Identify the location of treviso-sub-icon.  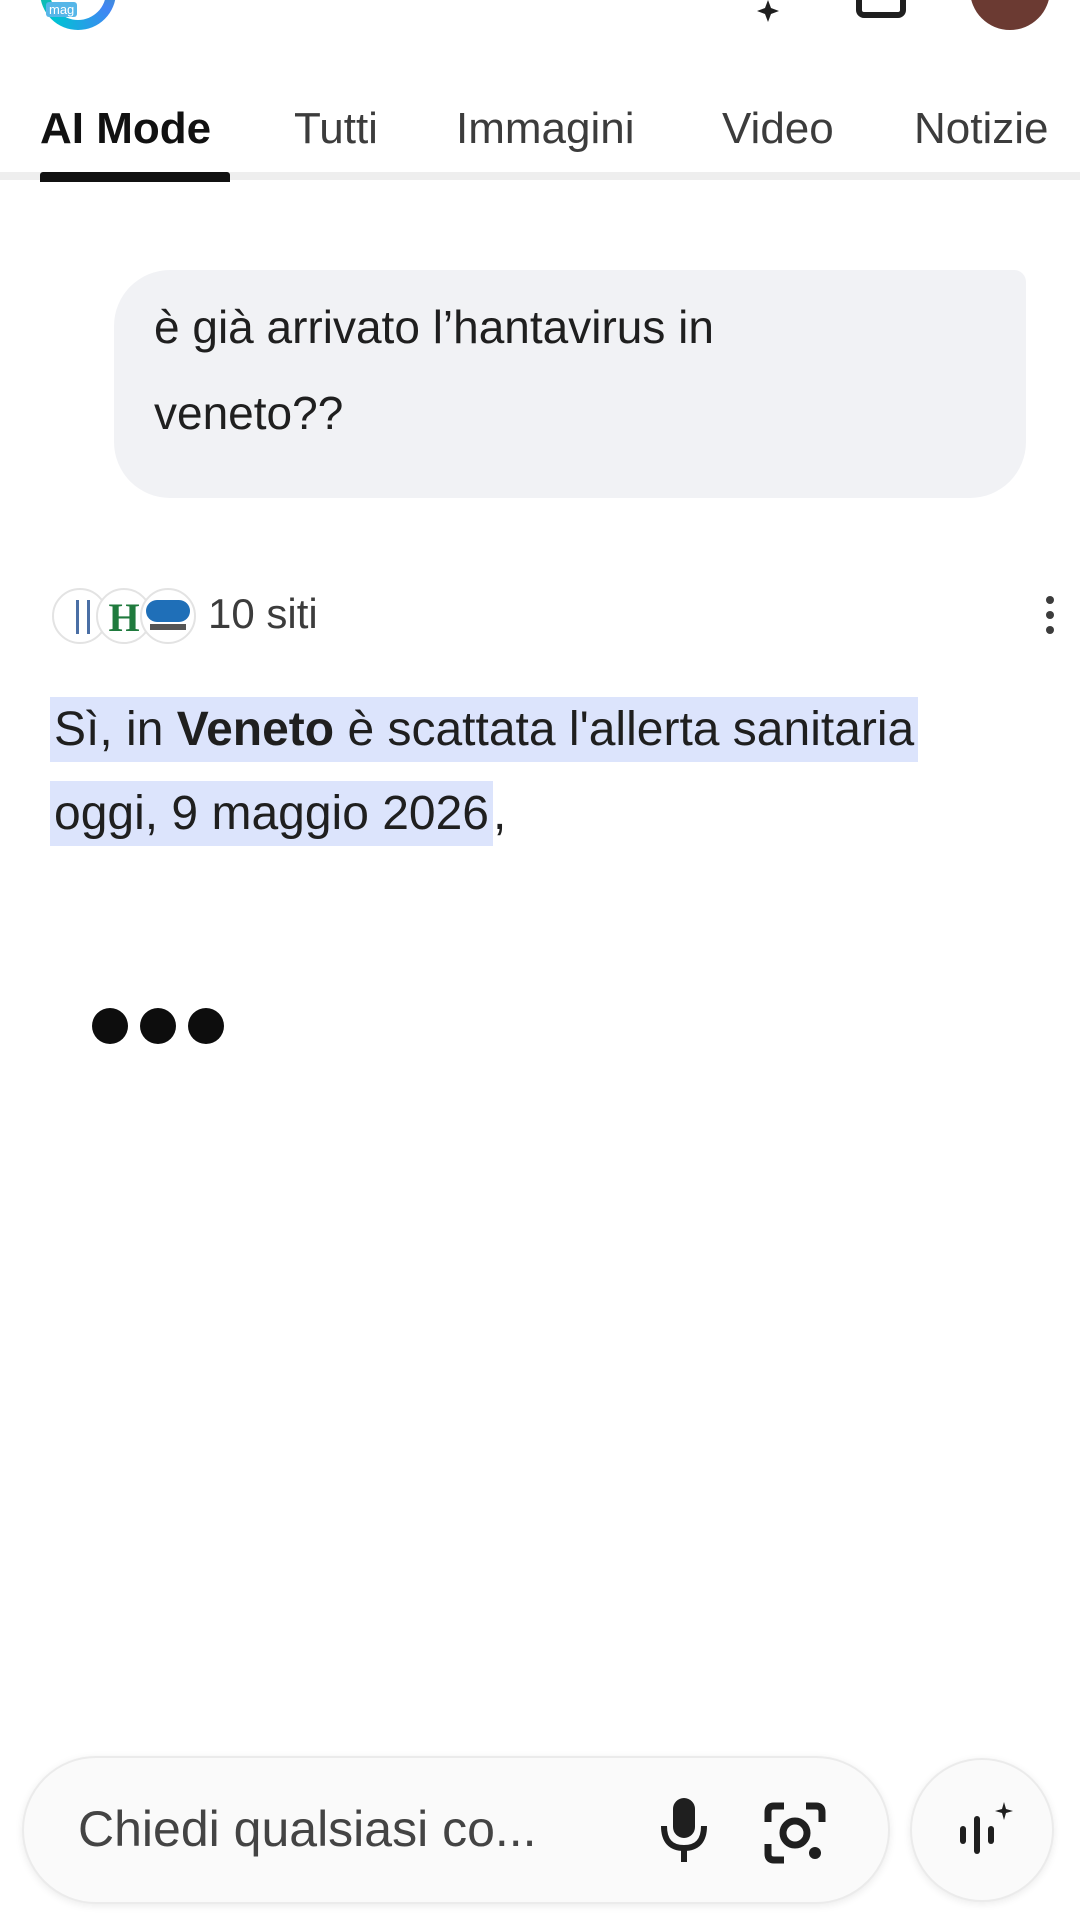
(168, 627).